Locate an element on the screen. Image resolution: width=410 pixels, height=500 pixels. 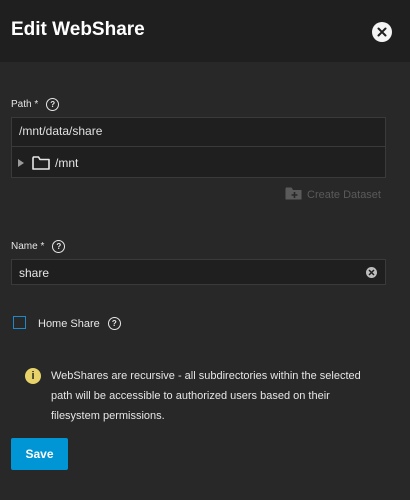
expand-arrow-icon is located at coordinates (21, 162).